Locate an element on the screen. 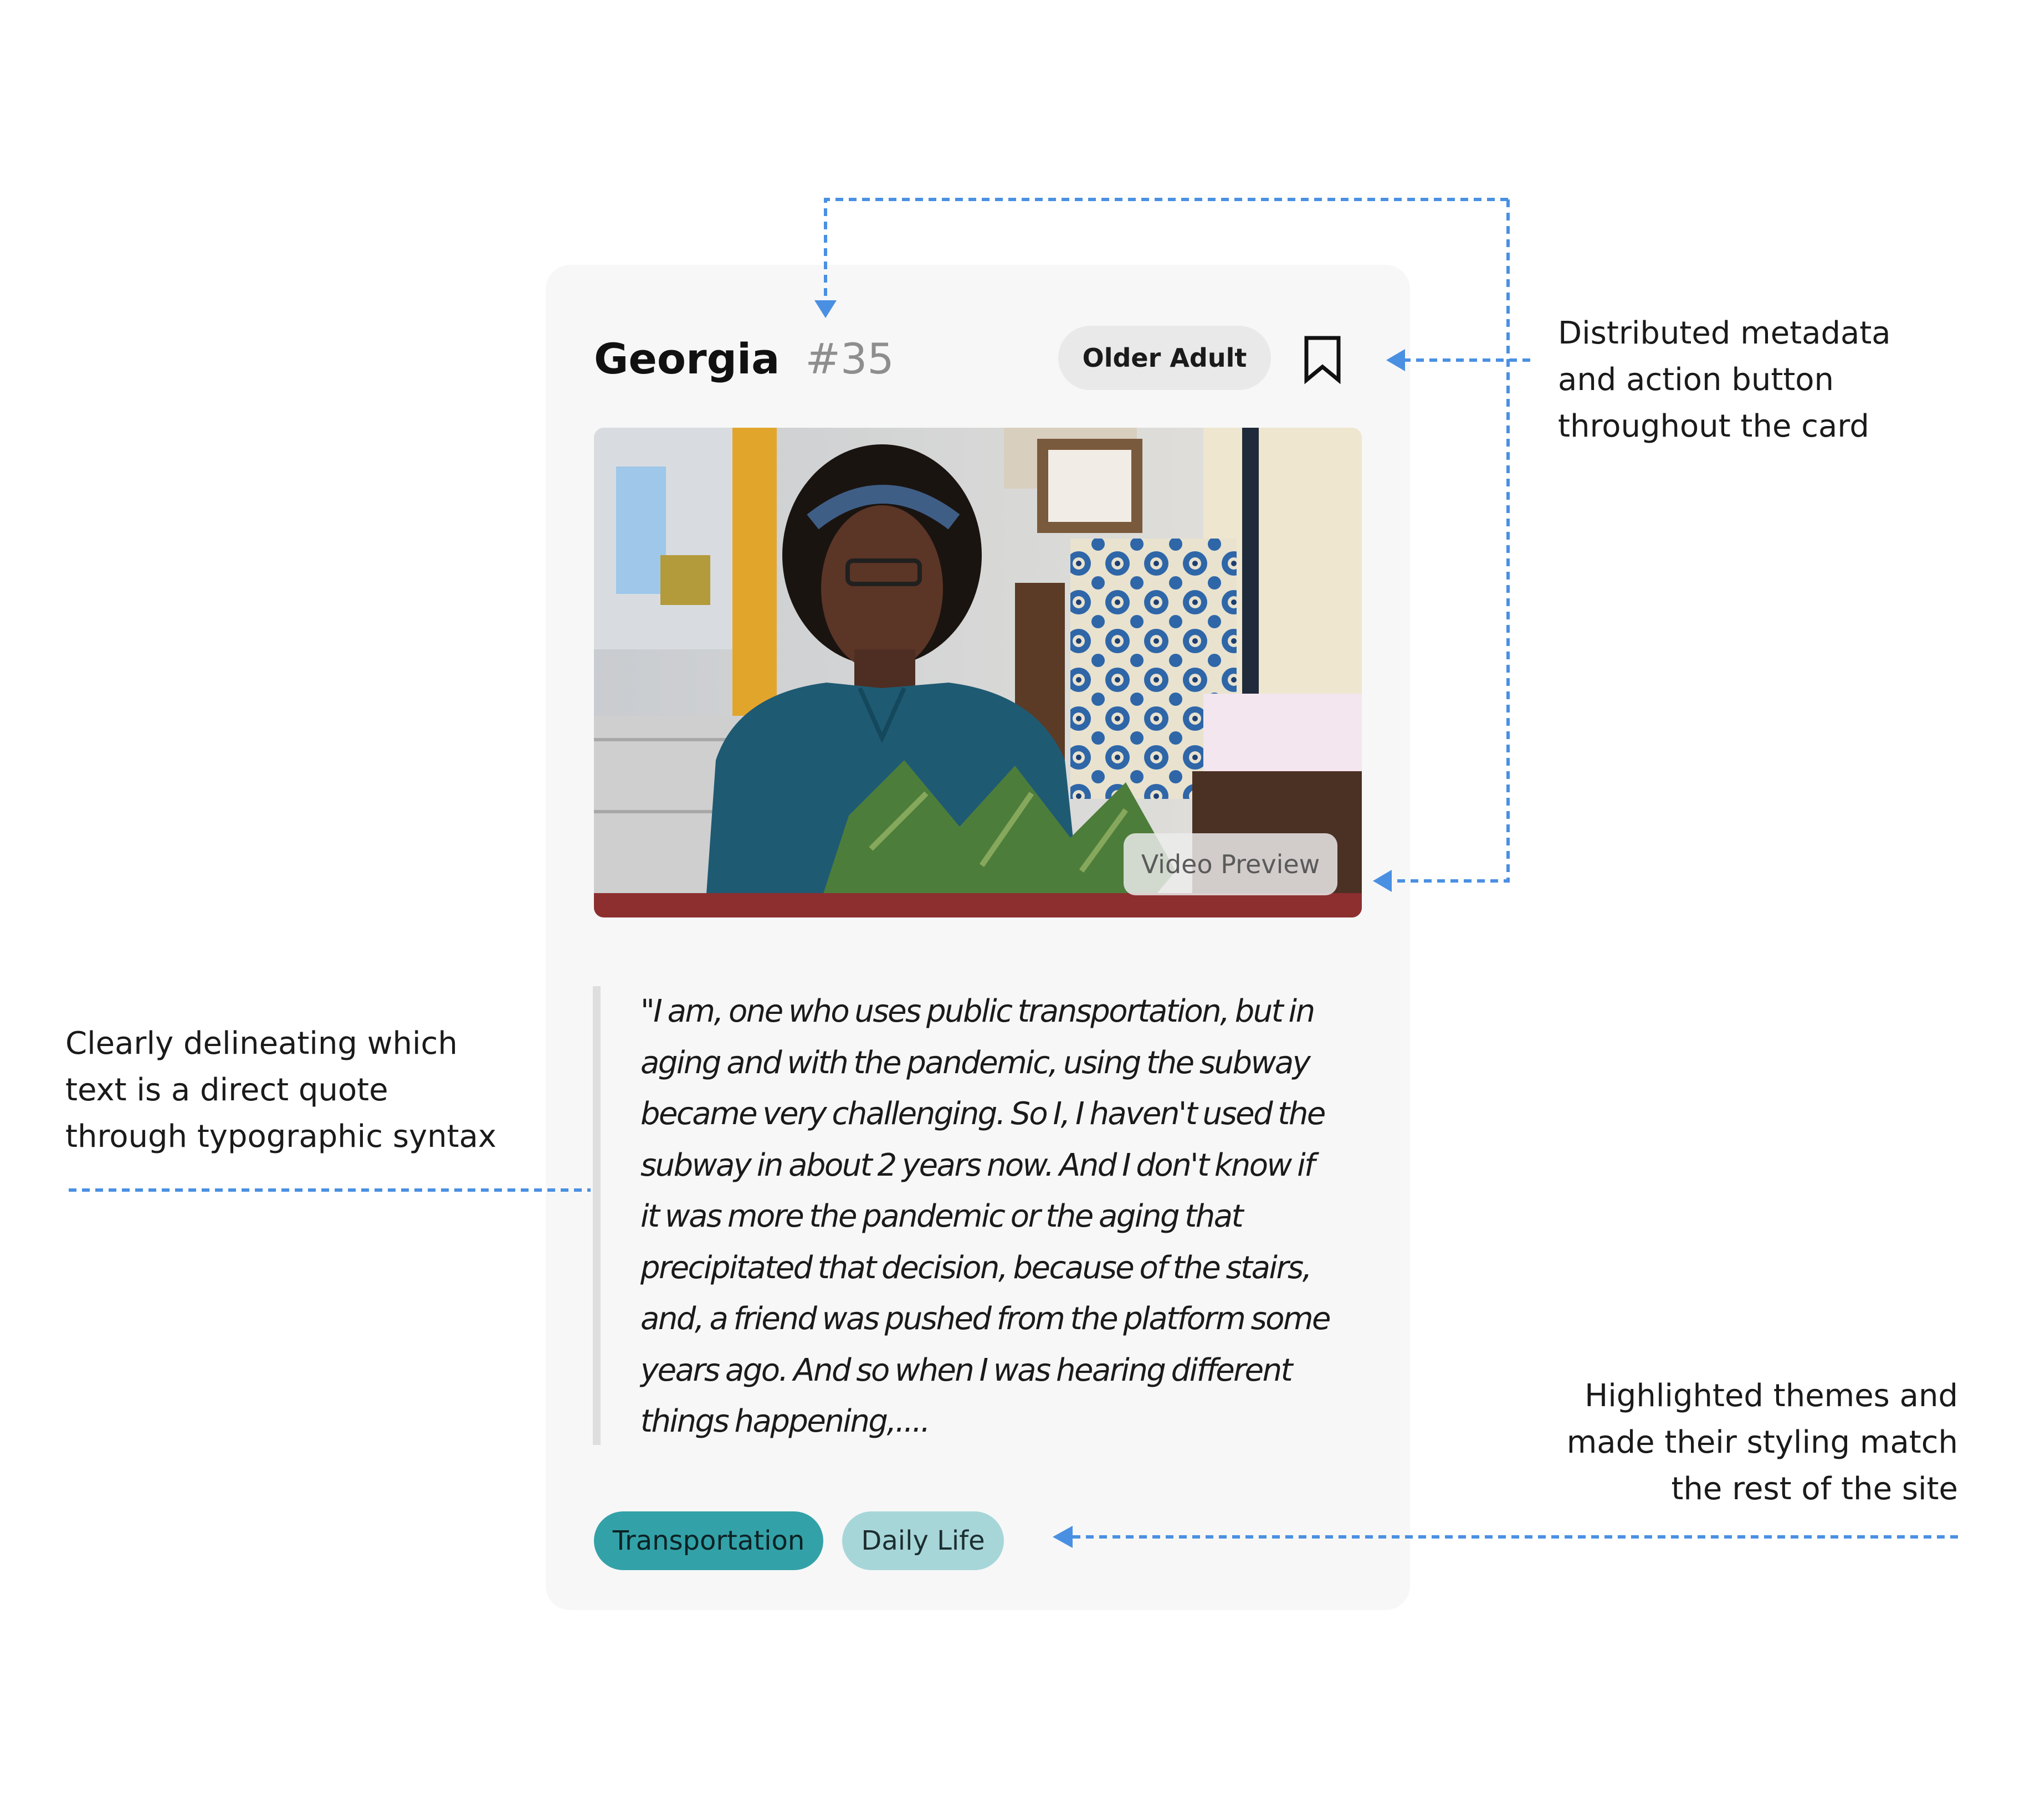 The image size is (2020, 1820). arrowhead-bookmark is located at coordinates (1395, 360).